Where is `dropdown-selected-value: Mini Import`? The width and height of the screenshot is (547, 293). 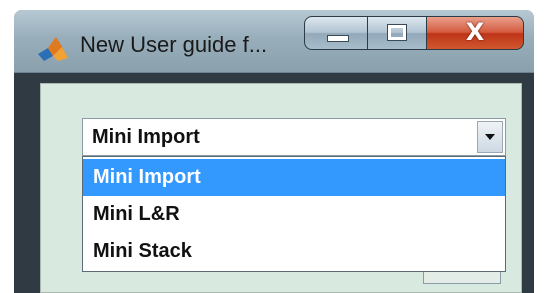 dropdown-selected-value: Mini Import is located at coordinates (146, 137).